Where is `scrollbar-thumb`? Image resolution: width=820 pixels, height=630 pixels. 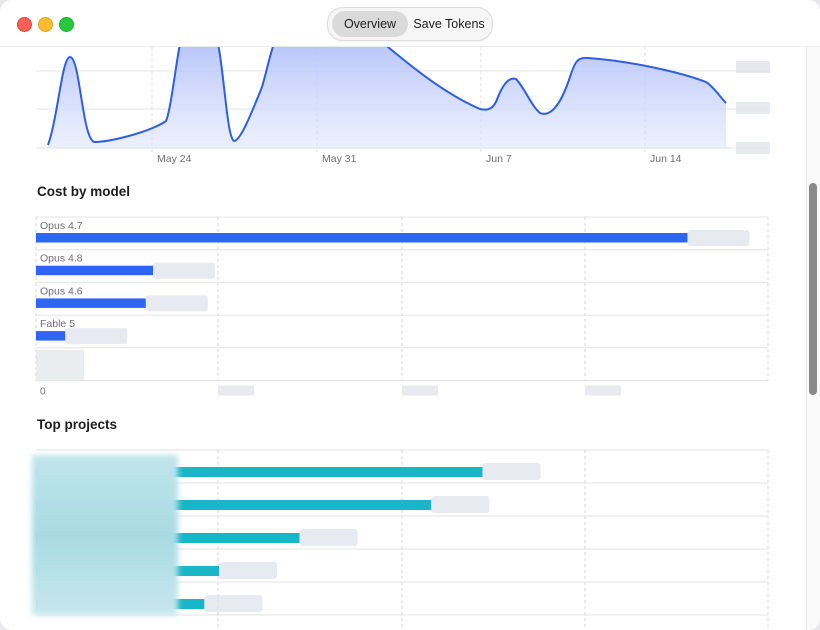 scrollbar-thumb is located at coordinates (813, 289).